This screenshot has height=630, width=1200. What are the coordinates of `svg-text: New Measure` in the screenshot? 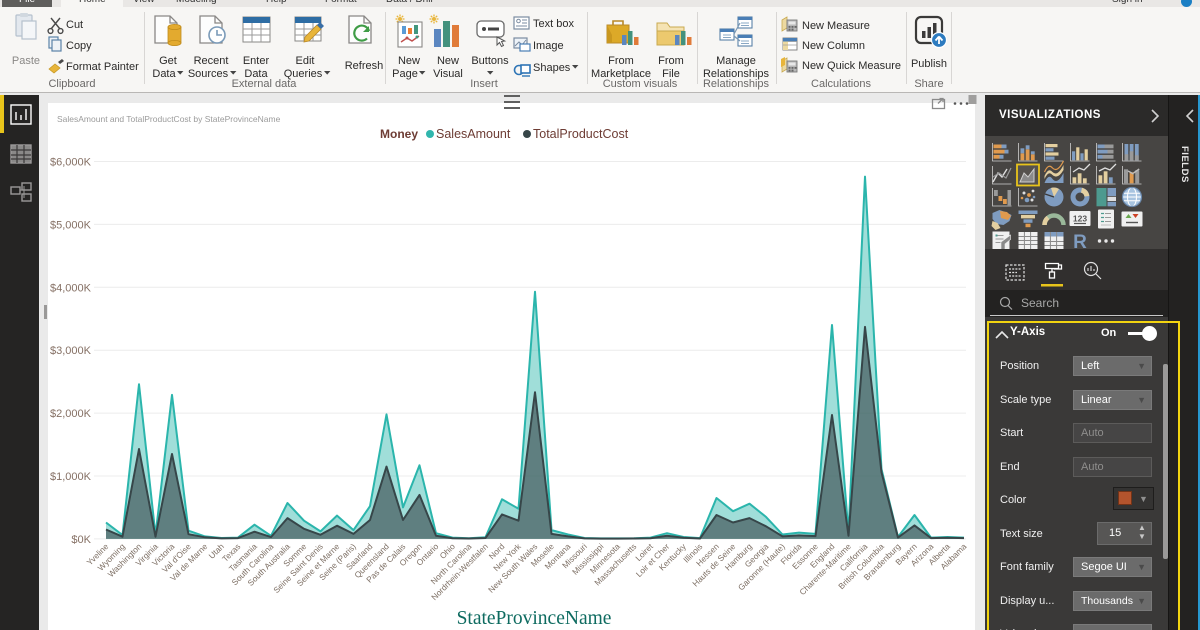 It's located at (836, 26).